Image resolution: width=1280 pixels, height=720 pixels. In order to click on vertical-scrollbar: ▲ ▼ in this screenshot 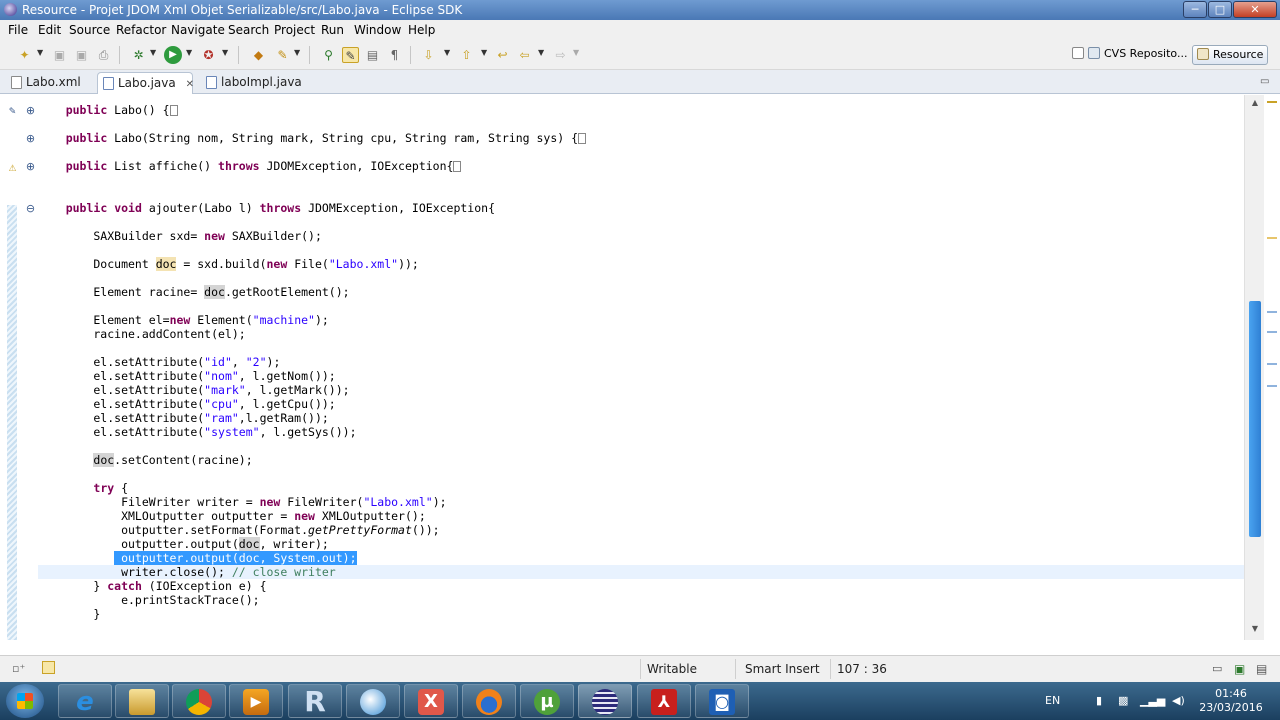, I will do `click(1254, 367)`.